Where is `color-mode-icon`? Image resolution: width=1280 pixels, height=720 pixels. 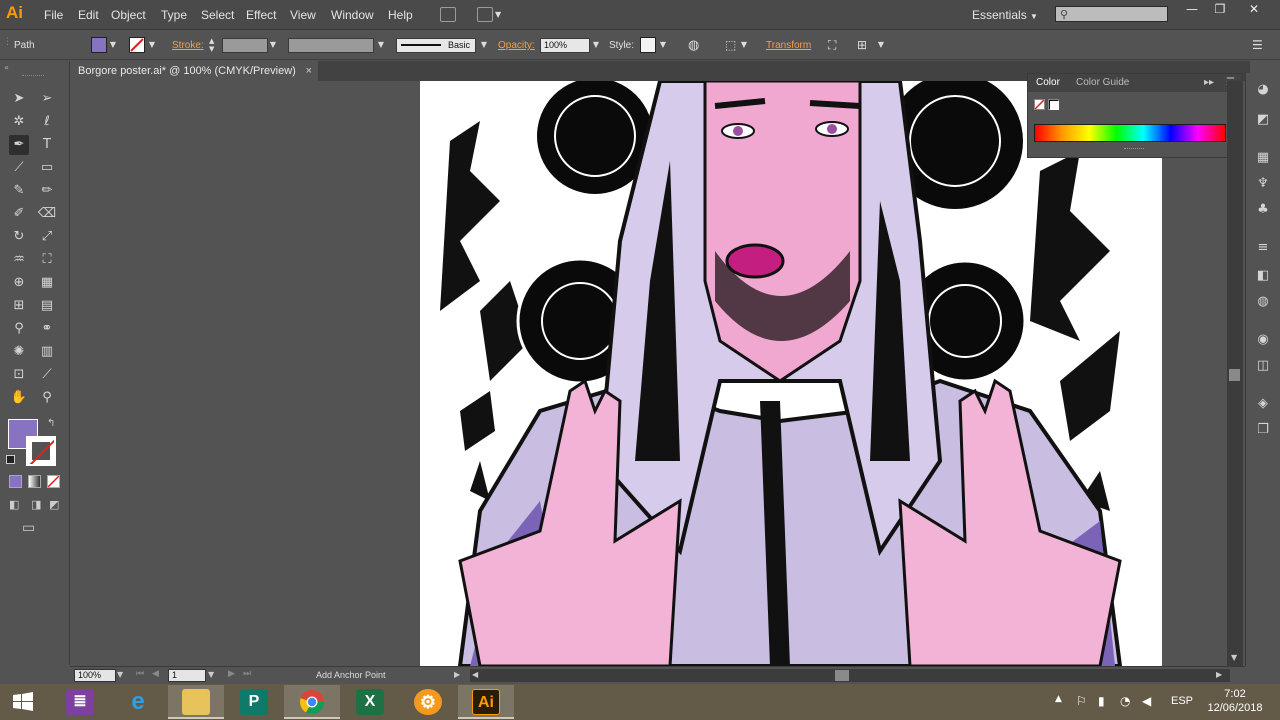
color-mode-icon is located at coordinates (15, 481).